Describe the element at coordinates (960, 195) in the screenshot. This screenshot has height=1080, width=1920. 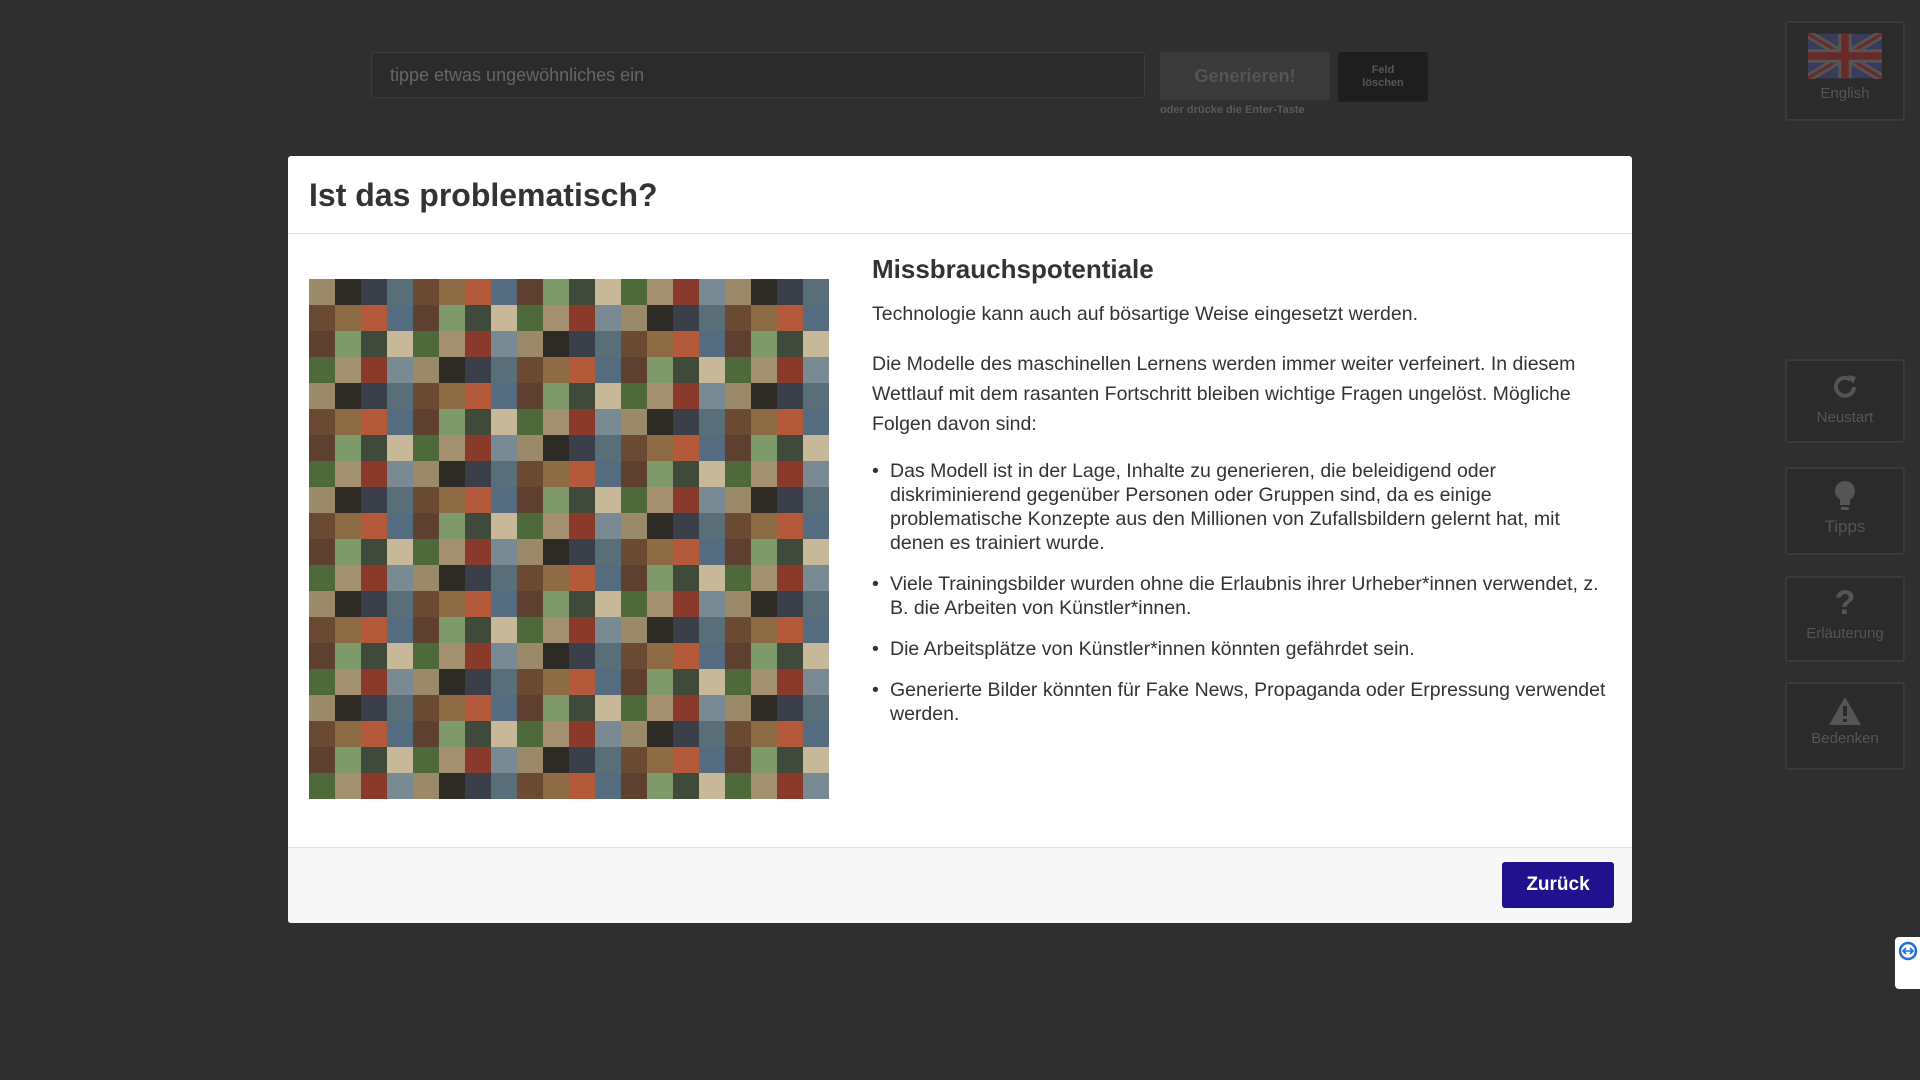
I see `modal-header: Ist das problematisch?` at that location.